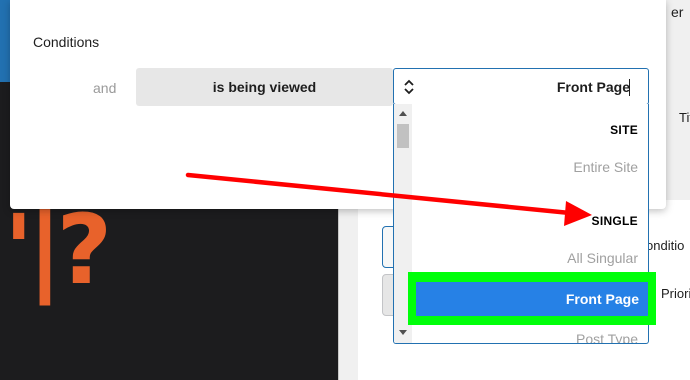 This screenshot has width=690, height=380. Describe the element at coordinates (58, 250) in the screenshot. I see `editor-logo-fragment: '|?` at that location.